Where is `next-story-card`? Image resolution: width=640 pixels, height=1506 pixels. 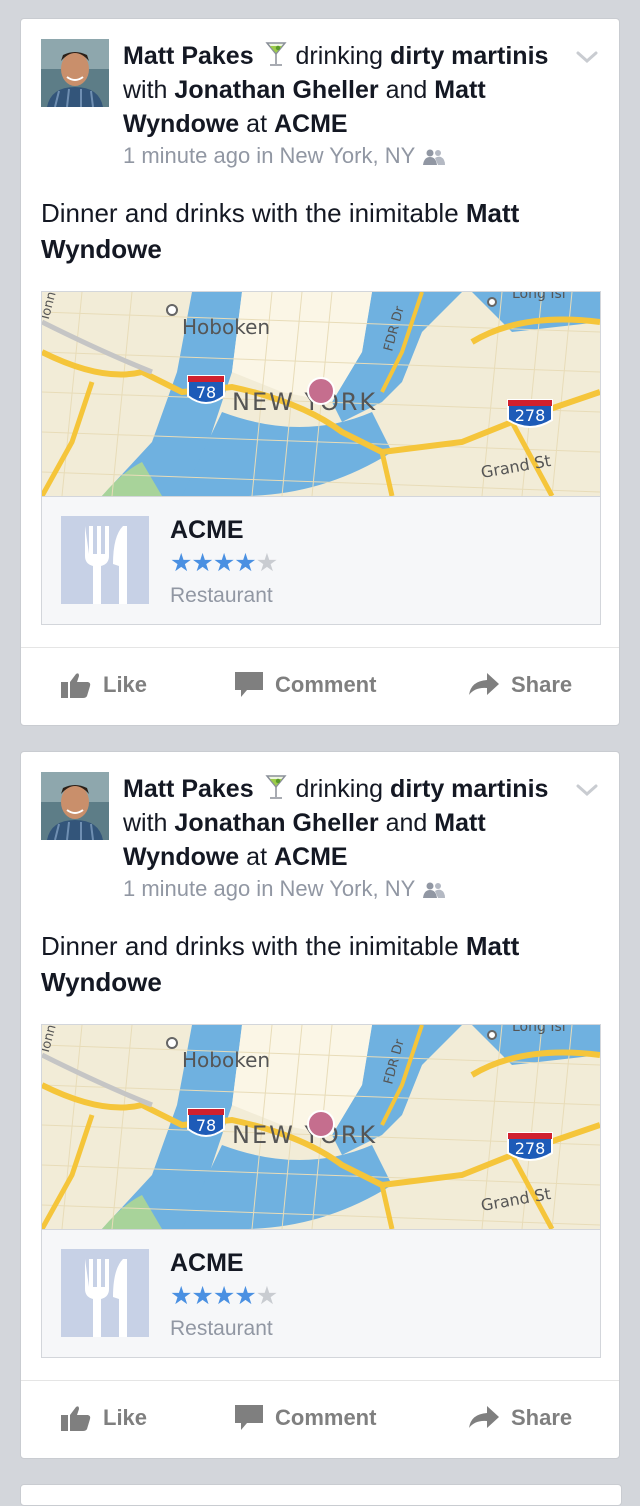
next-story-card is located at coordinates (321, 1495).